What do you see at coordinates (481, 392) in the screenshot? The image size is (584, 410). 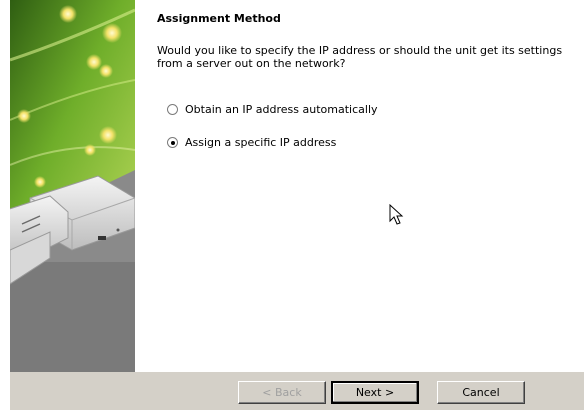 I see `cancel-button: Cancel` at bounding box center [481, 392].